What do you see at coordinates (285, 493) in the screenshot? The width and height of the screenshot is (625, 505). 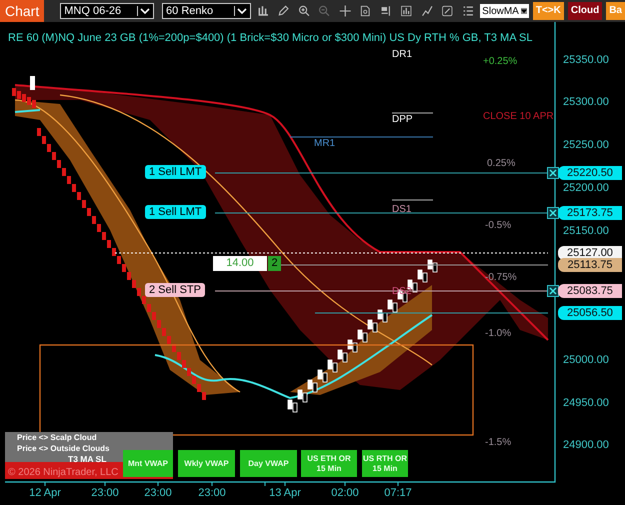 I see `time-axis-label: 13 Apr` at bounding box center [285, 493].